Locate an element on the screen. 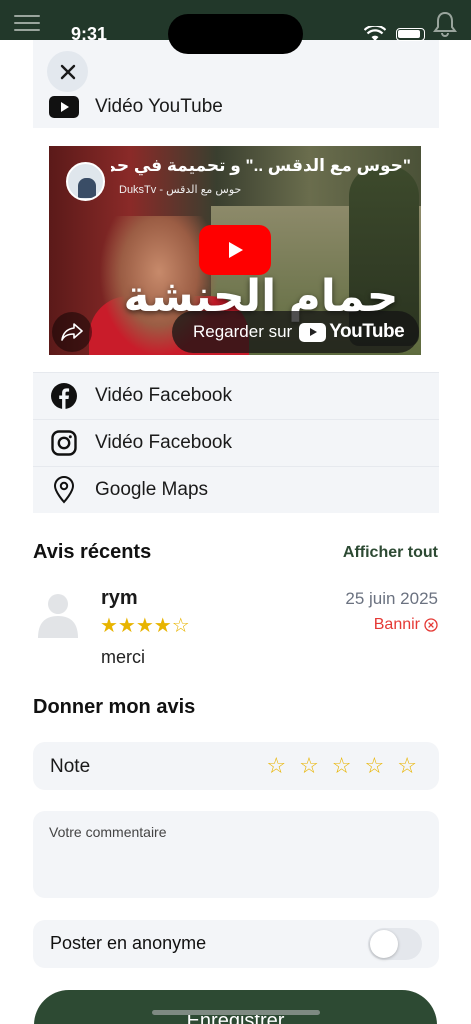  close-button is located at coordinates (67, 71).